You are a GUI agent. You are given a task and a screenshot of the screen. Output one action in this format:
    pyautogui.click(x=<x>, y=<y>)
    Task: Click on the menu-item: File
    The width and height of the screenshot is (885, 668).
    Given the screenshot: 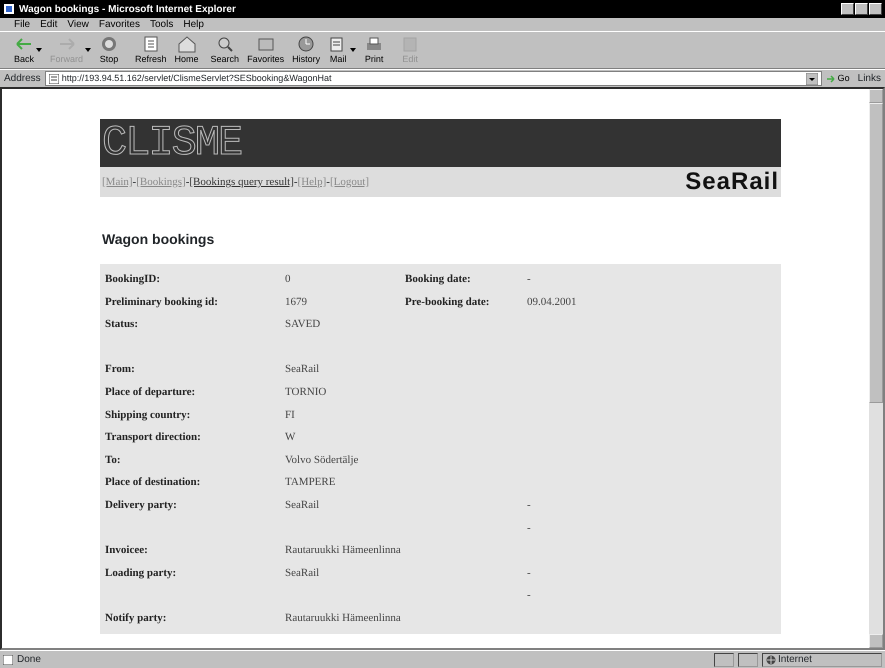 What is the action you would take?
    pyautogui.click(x=22, y=24)
    